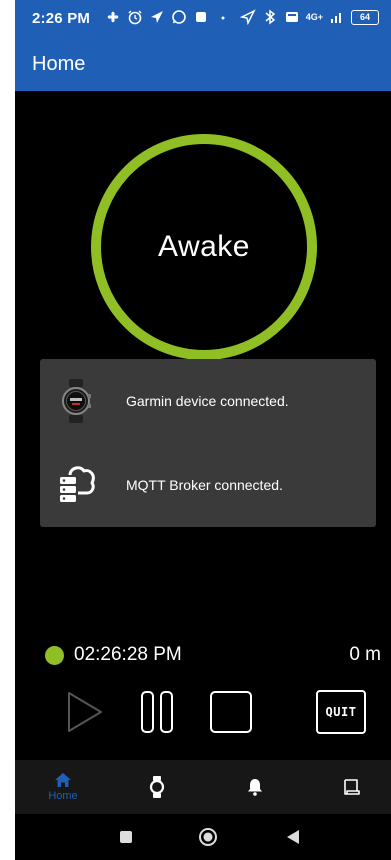  Describe the element at coordinates (128, 654) in the screenshot. I see `current-clock: 02:26:28 PM` at that location.